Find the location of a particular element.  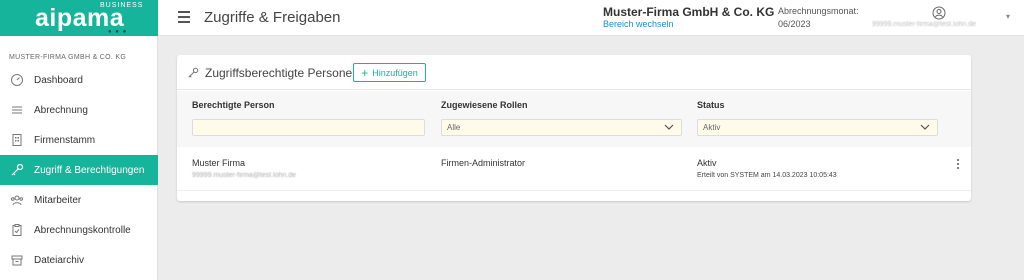

sidebar-item-zugriff: Zugriff & Berechtigungen is located at coordinates (79, 170).